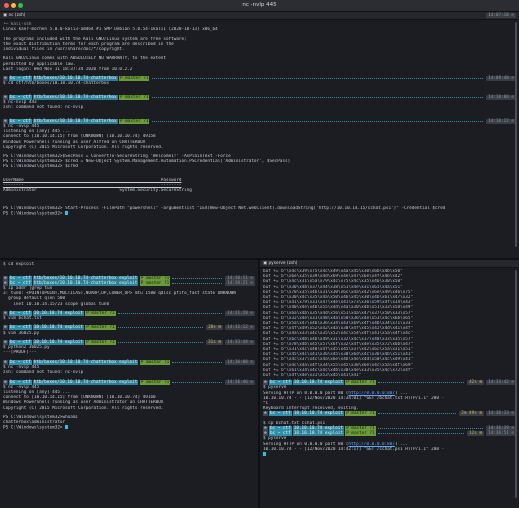 This screenshot has height=508, width=519. Describe the element at coordinates (20, 353) in the screenshot. I see `terminal-line: ---[PROOF]---` at that location.